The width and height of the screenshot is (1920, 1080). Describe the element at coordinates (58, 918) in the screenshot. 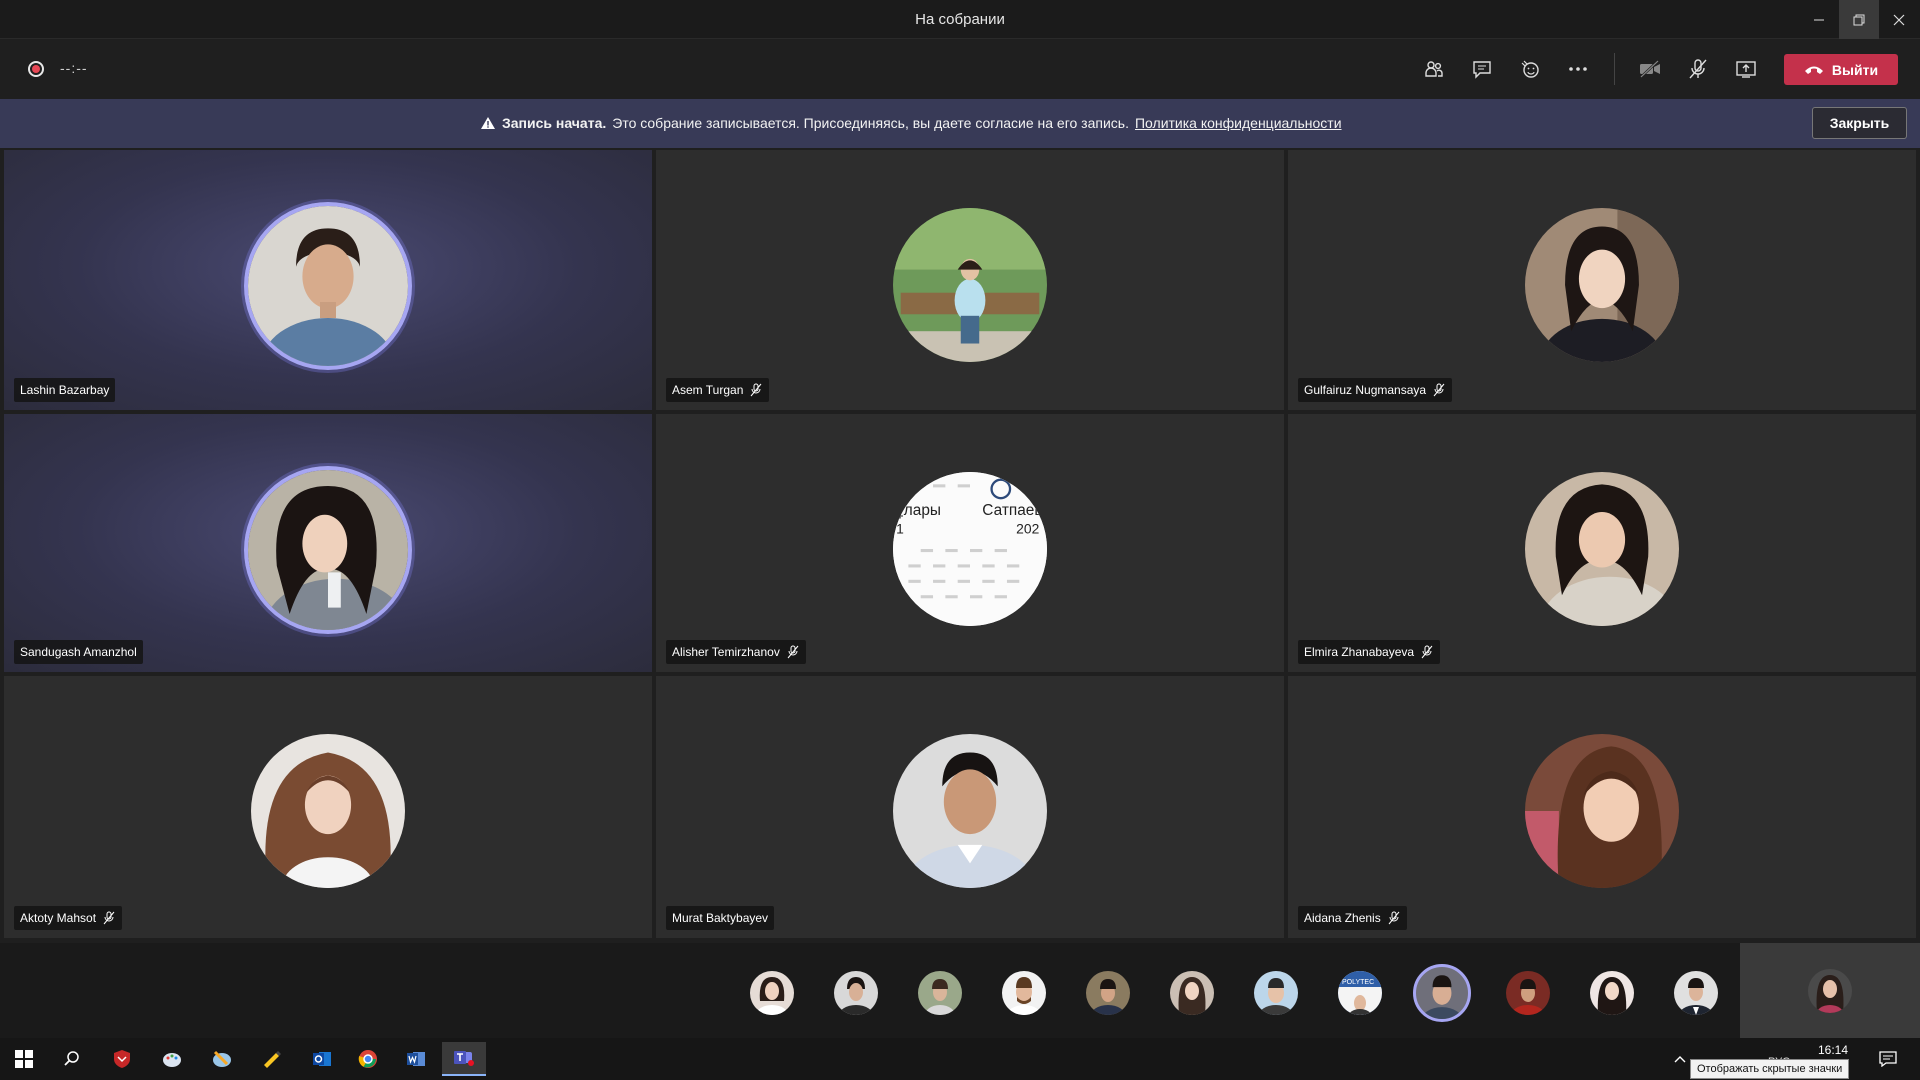

I see `participant-name: Aktoty Mahsot` at that location.